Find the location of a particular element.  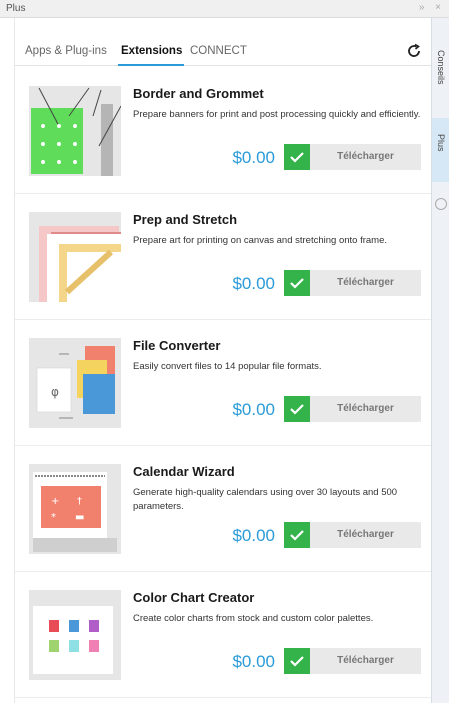

tab-extensions: Extensions is located at coordinates (151, 51).